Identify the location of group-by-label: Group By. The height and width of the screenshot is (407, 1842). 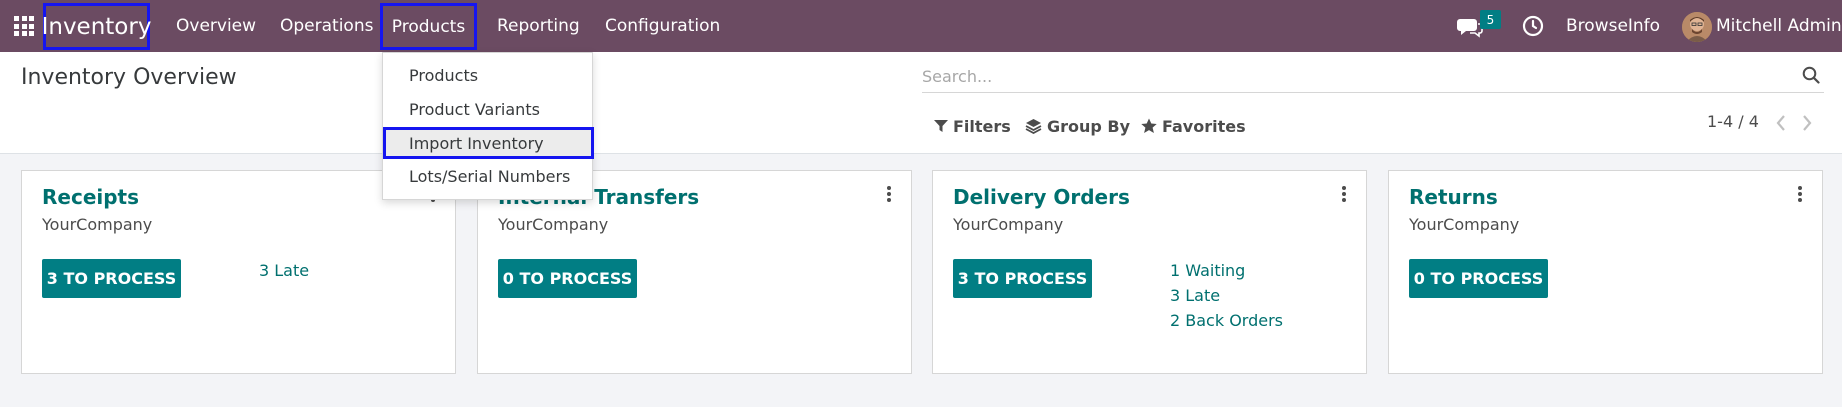
(1089, 126).